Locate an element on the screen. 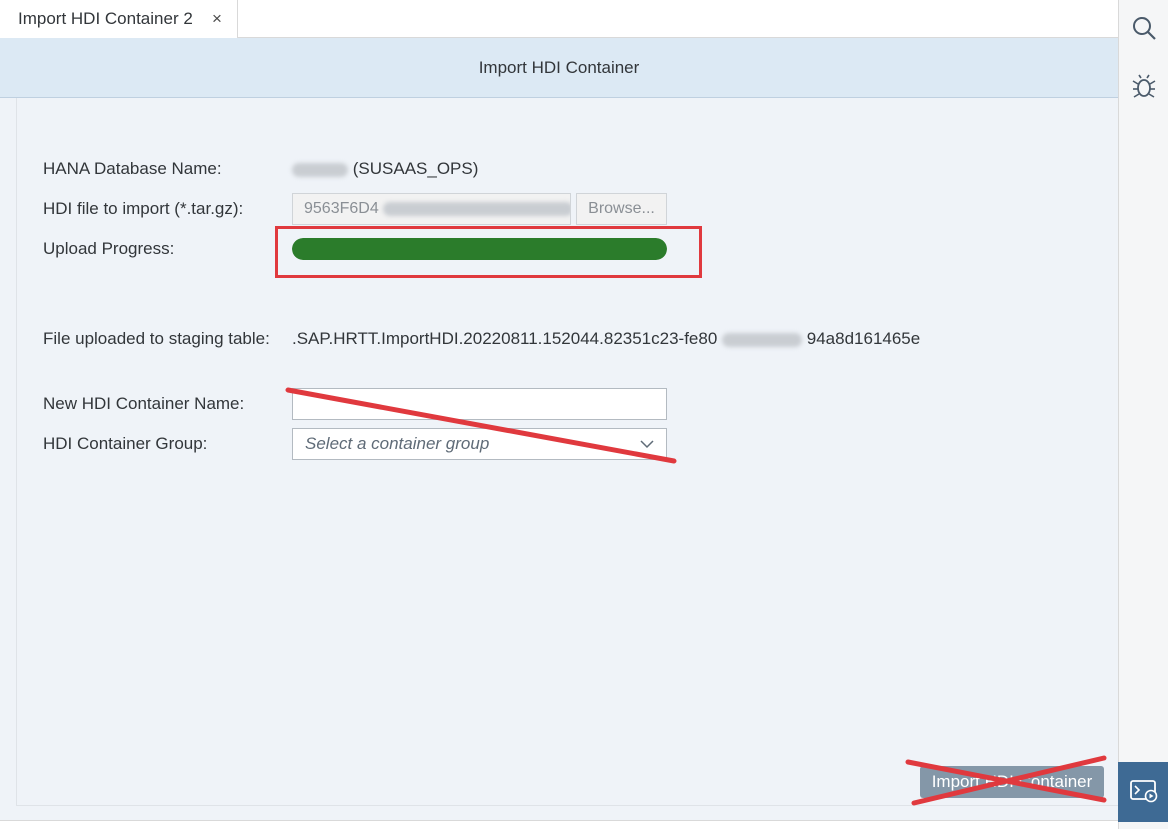 This screenshot has width=1168, height=829. container-group-select: Select a container group is located at coordinates (479, 444).